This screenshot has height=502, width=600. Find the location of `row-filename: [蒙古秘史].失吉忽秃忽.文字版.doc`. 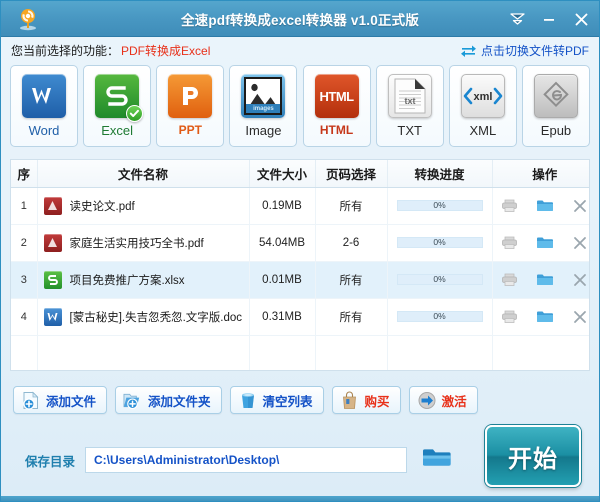

row-filename: [蒙古秘史].失吉忽秃忽.文字版.doc is located at coordinates (156, 317).